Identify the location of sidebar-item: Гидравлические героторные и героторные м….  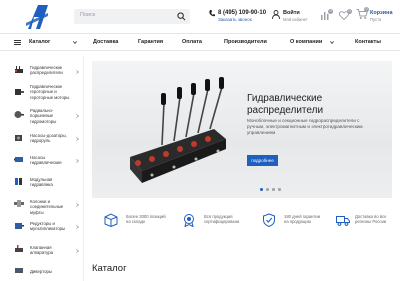
(42, 95).